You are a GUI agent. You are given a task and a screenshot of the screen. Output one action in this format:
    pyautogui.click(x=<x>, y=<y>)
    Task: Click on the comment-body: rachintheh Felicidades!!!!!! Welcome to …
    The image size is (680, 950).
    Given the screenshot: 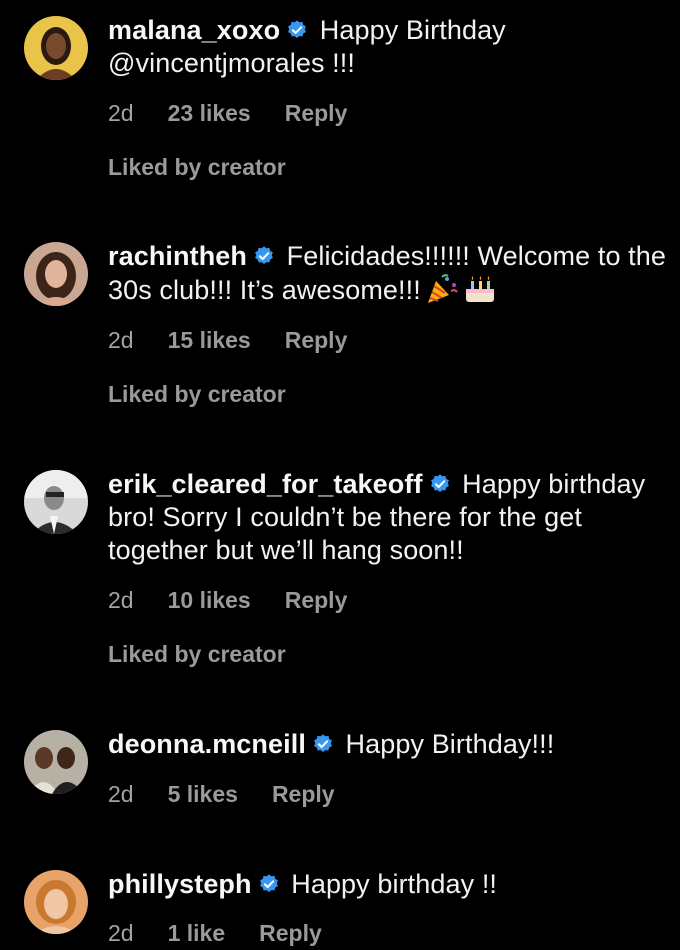 What is the action you would take?
    pyautogui.click(x=388, y=273)
    